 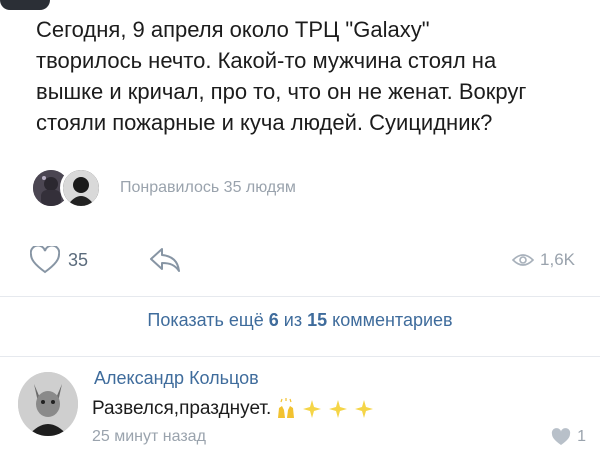 I want to click on post-actions: 35 1,6K, so click(x=302, y=260).